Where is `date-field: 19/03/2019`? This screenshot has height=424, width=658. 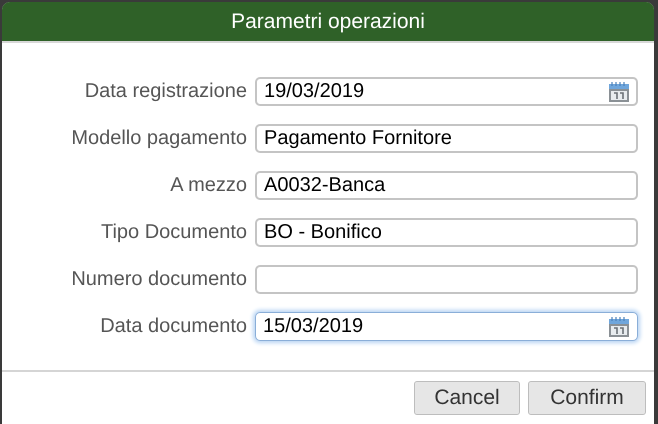
date-field: 19/03/2019 is located at coordinates (446, 91).